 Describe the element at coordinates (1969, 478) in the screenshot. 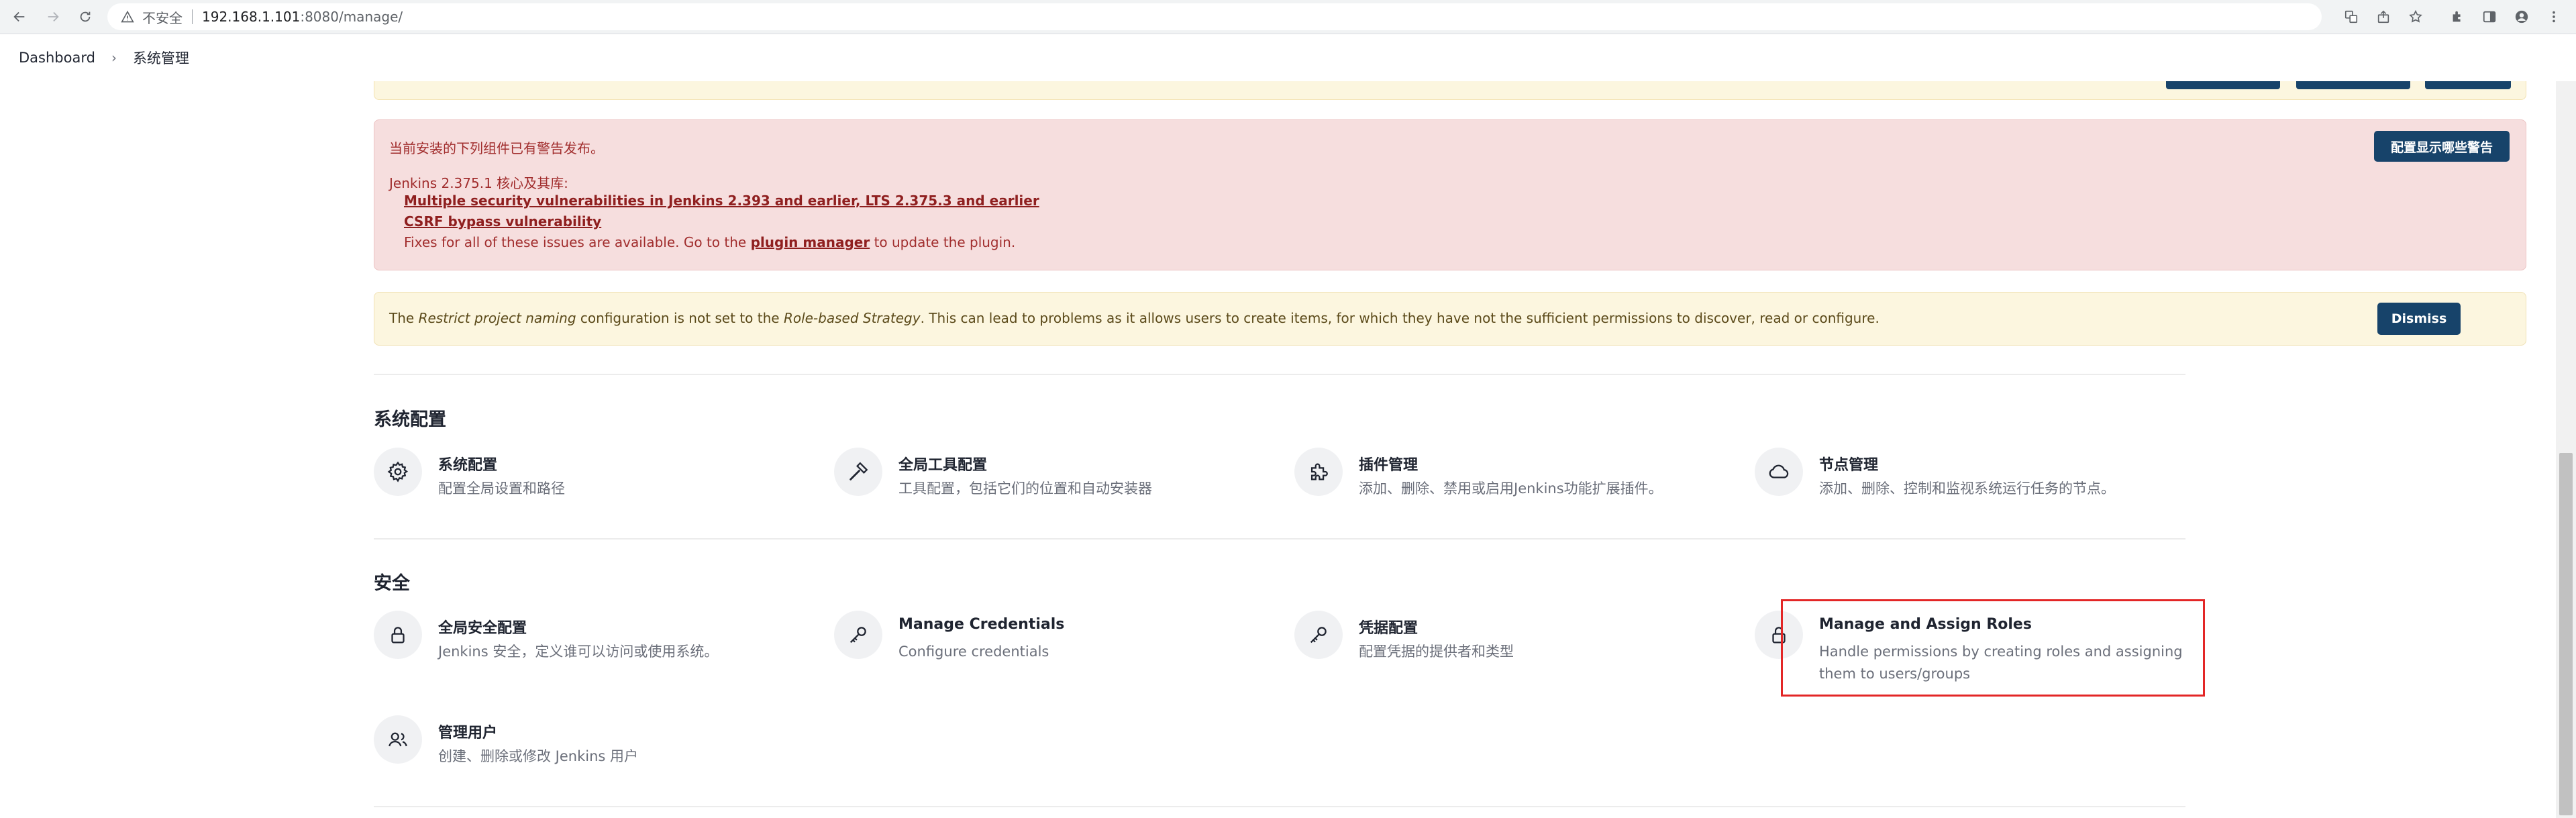

I see `node-manager-item: 节点管理 添加、删除、控制和监视系统运行任务的节点。` at that location.